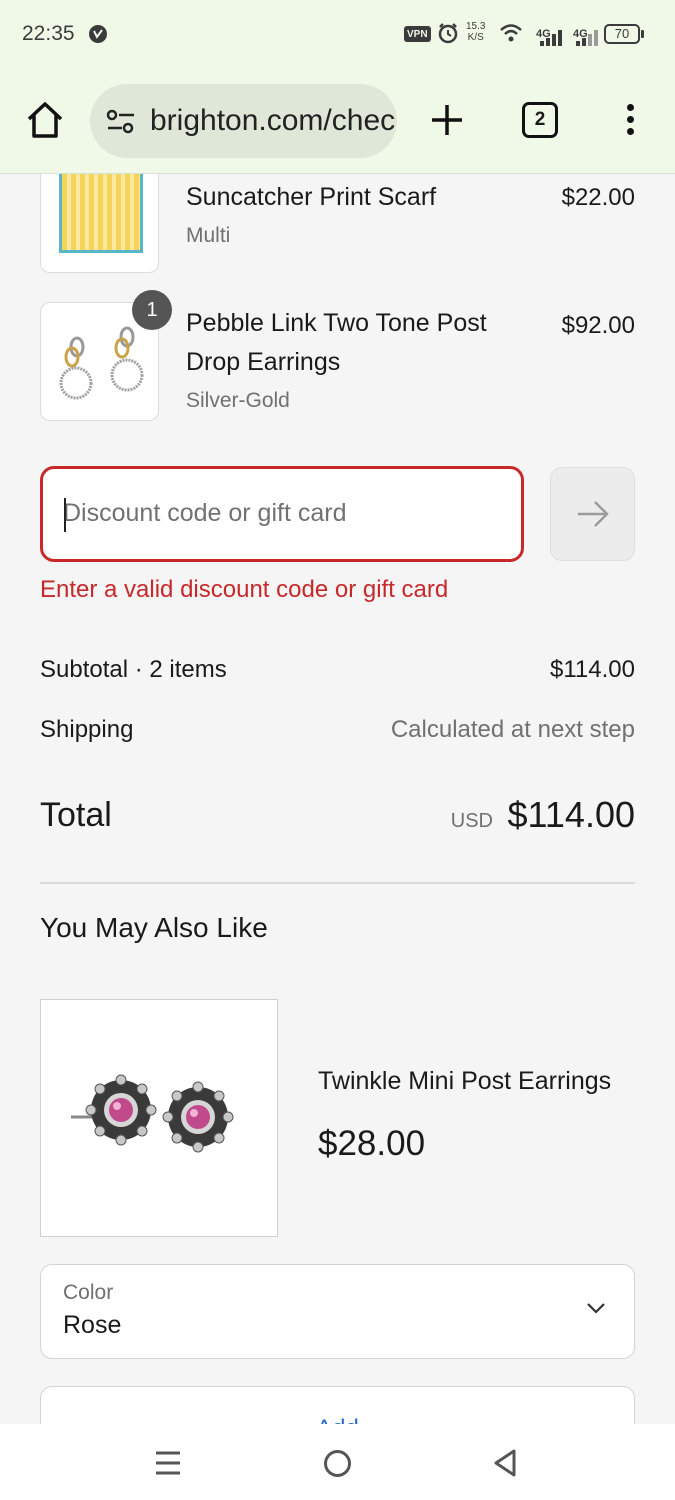 Image resolution: width=675 pixels, height=1500 pixels. I want to click on recommendations-heading: You May Also Like, so click(154, 927).